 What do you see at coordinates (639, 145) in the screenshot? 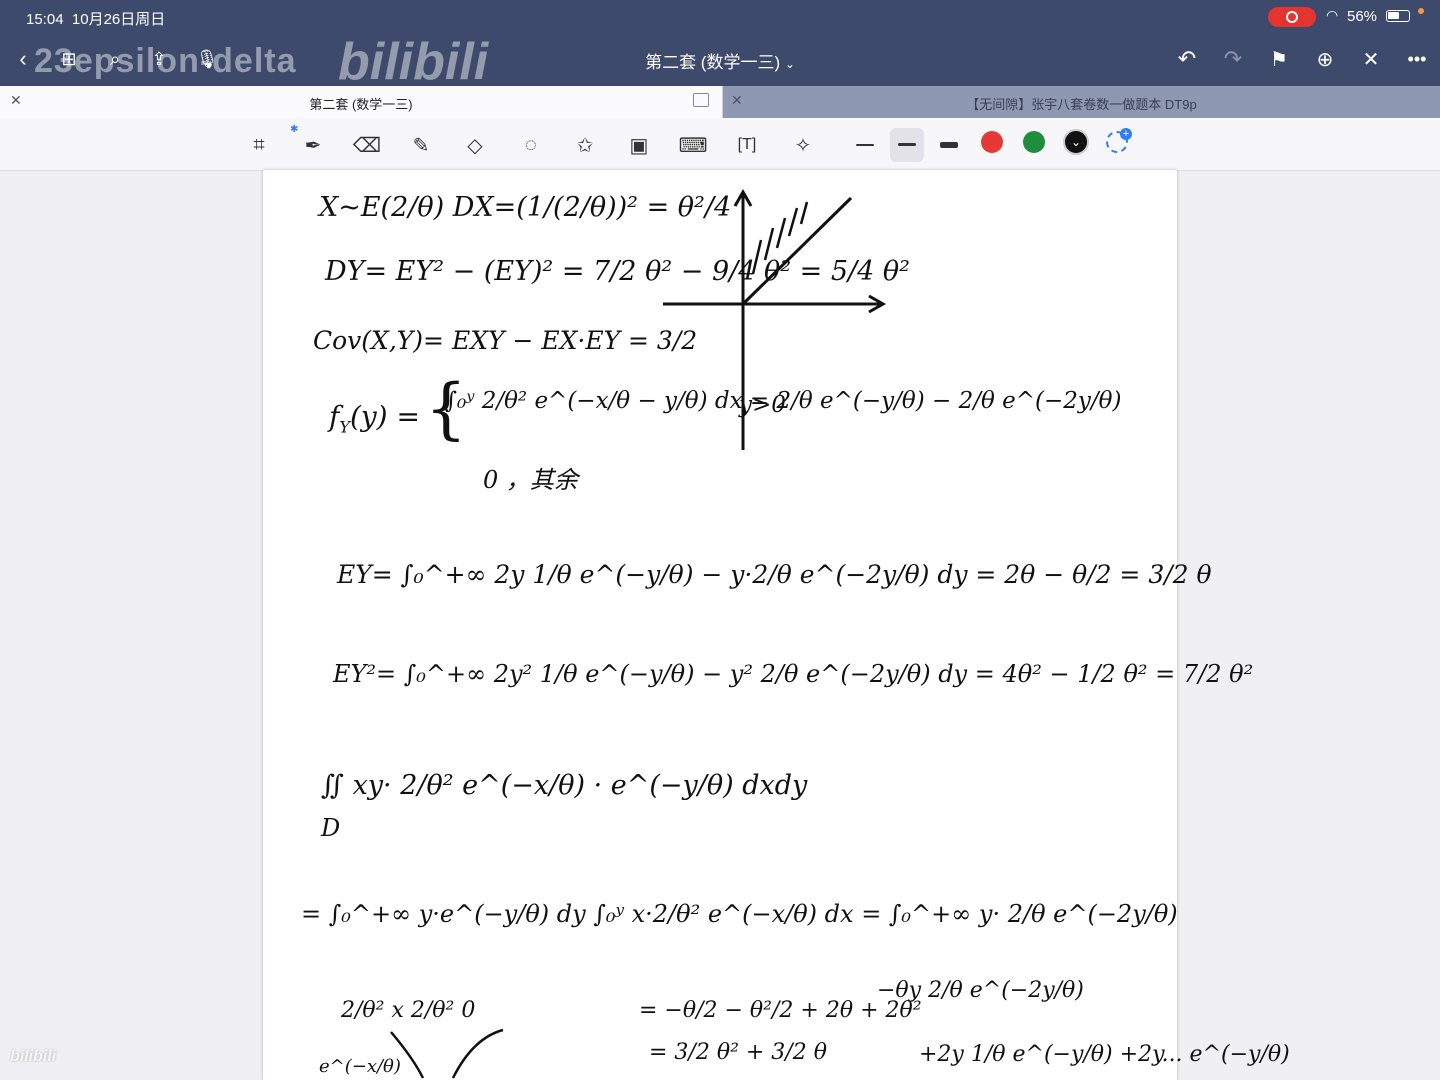
I see `image-icon: ▣` at bounding box center [639, 145].